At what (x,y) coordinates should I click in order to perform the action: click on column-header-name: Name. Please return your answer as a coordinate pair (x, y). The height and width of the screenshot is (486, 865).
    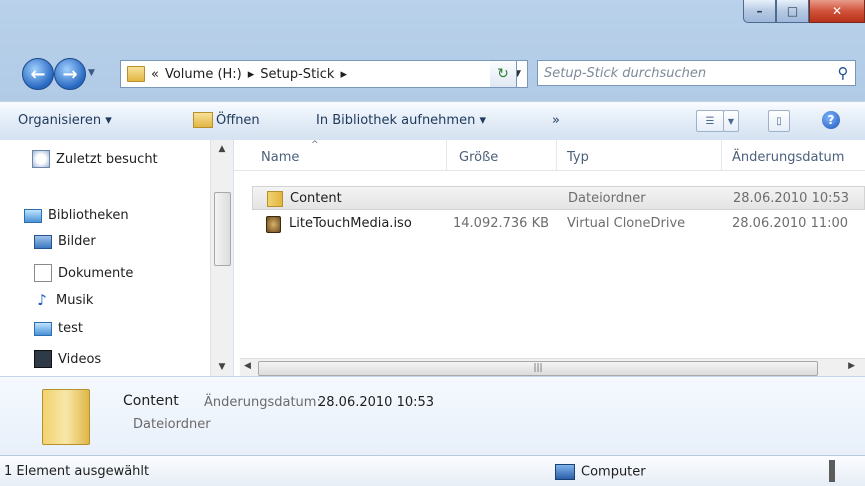
    Looking at the image, I should click on (280, 157).